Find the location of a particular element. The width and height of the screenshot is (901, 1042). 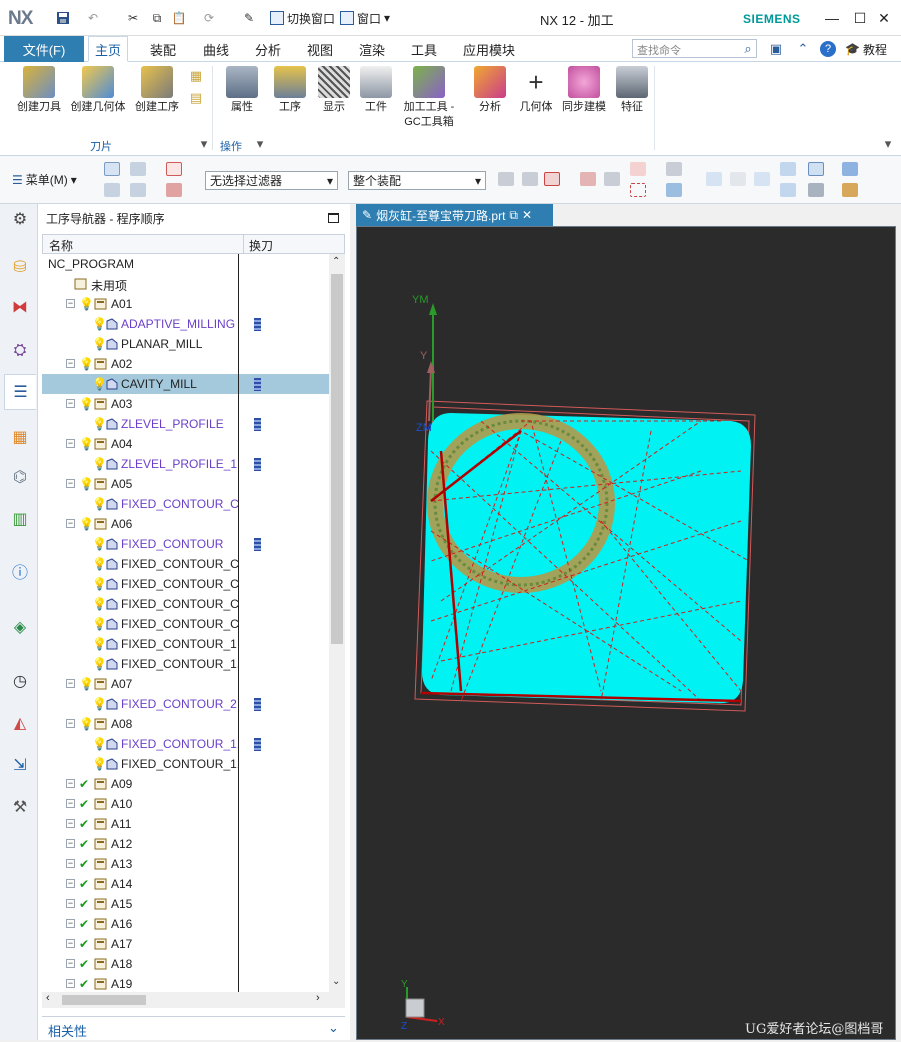

collapse-ribbon-icon: ⌃ is located at coordinates (803, 49).